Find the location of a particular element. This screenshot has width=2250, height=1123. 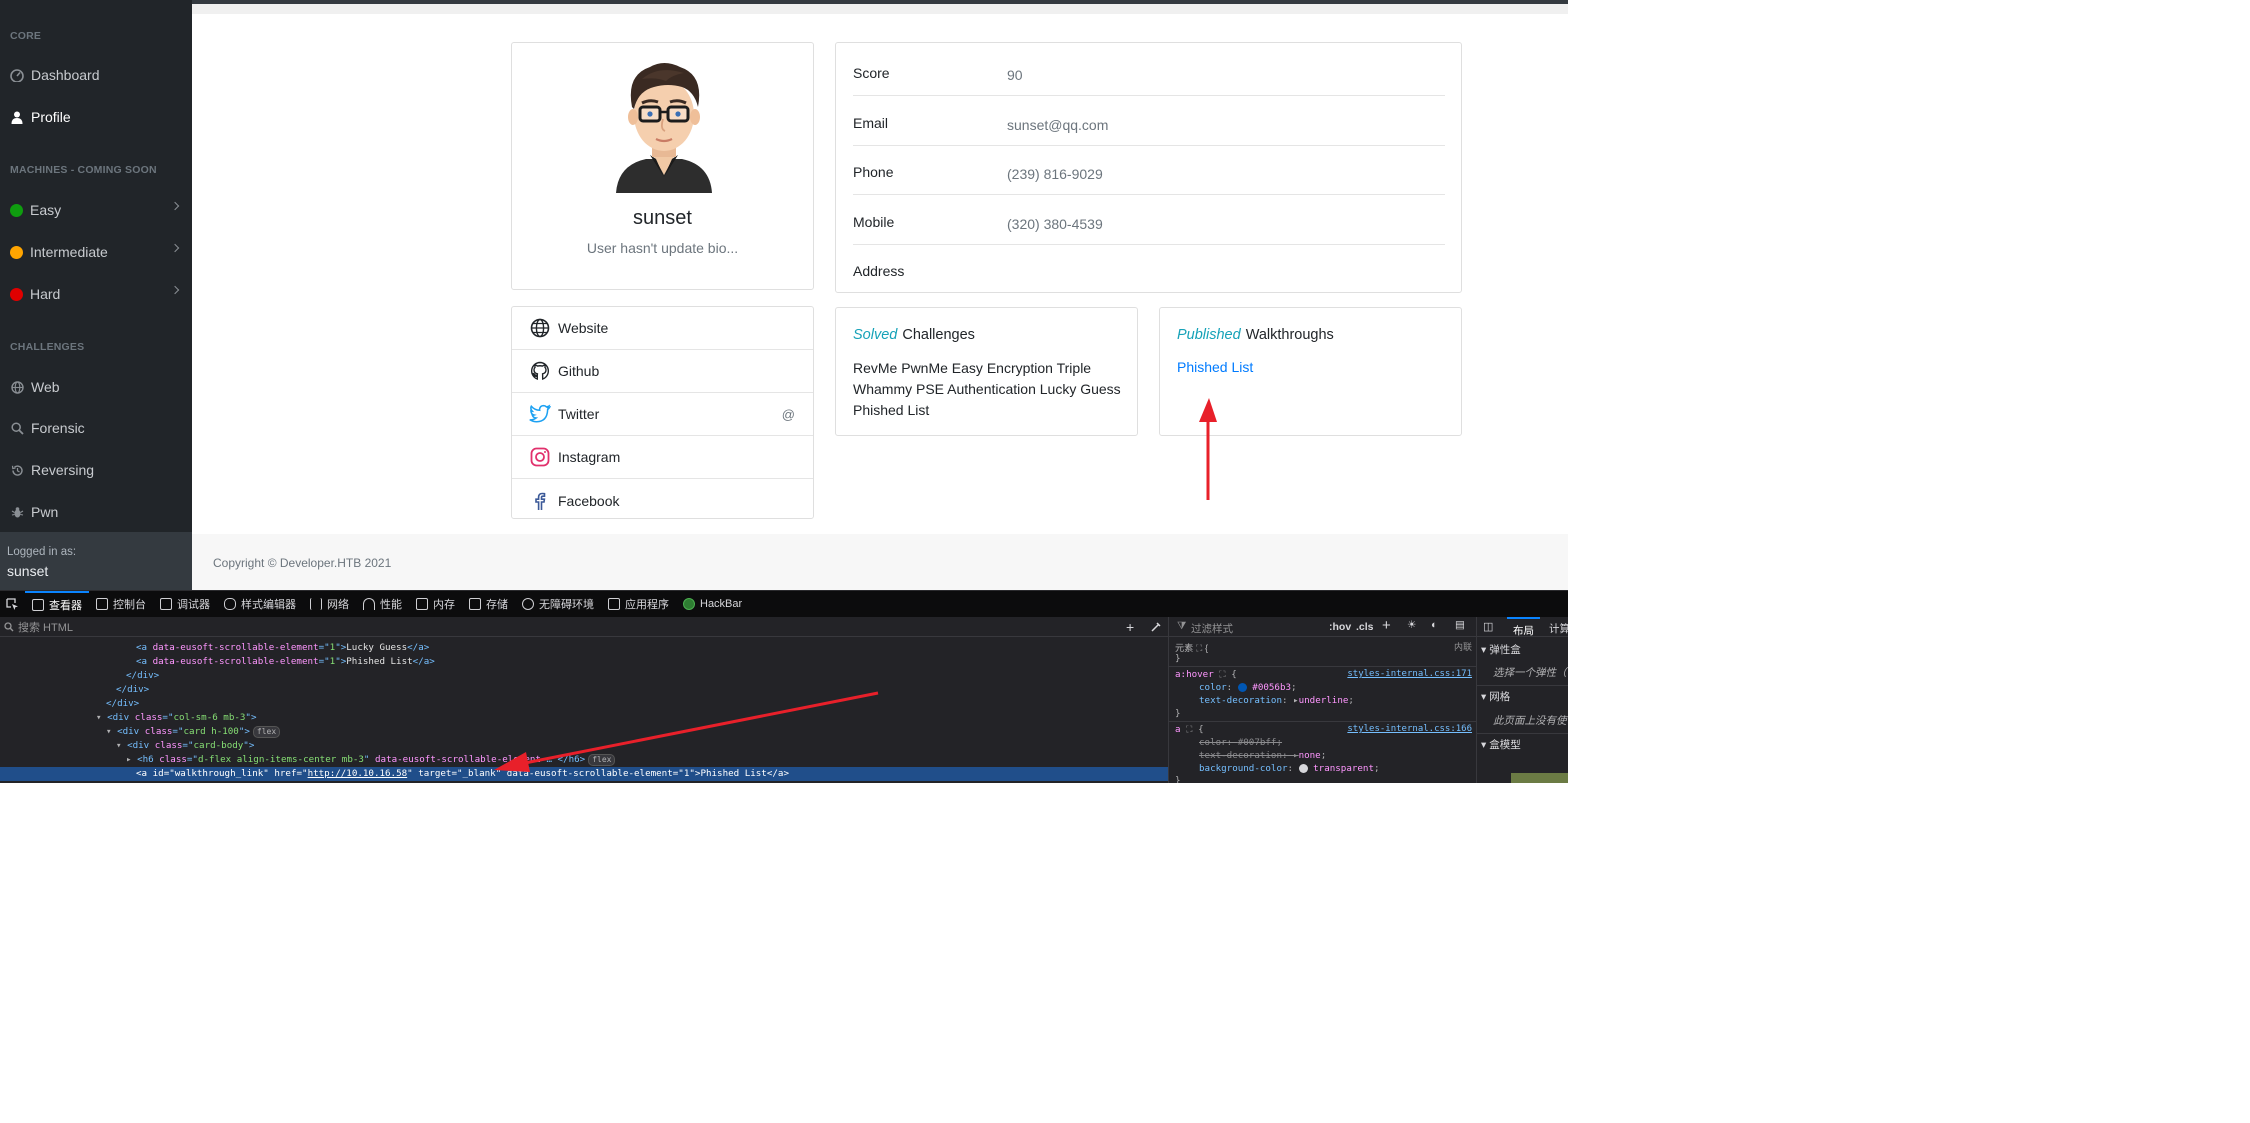

rule-selector: a ⛶ { is located at coordinates (1189, 729).